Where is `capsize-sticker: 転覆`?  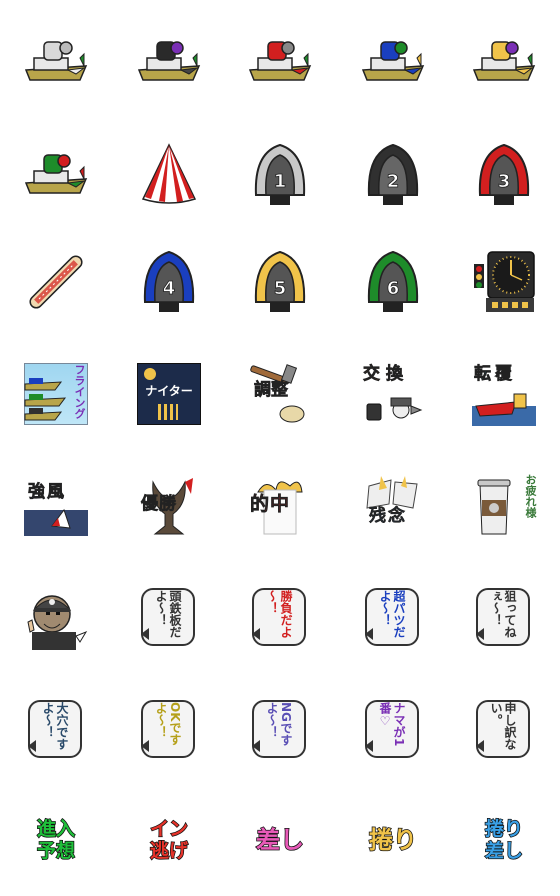
capsize-sticker: 転覆 is located at coordinates (504, 394).